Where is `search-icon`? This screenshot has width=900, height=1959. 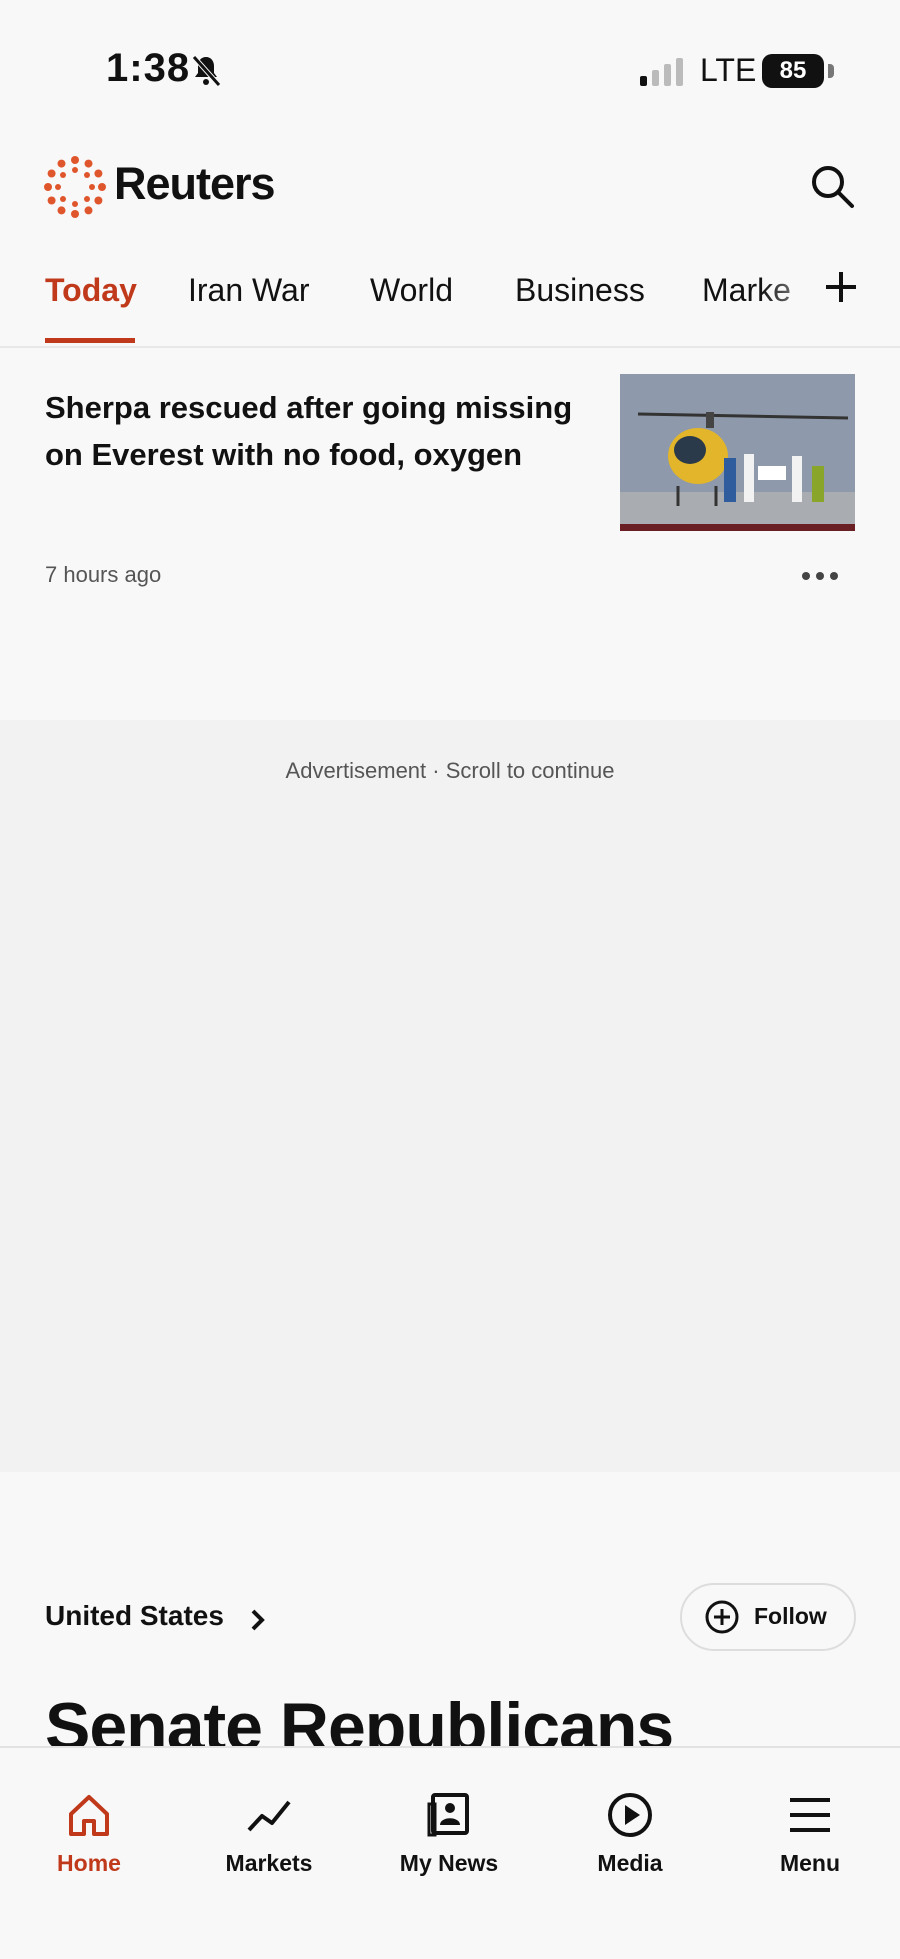 search-icon is located at coordinates (832, 186).